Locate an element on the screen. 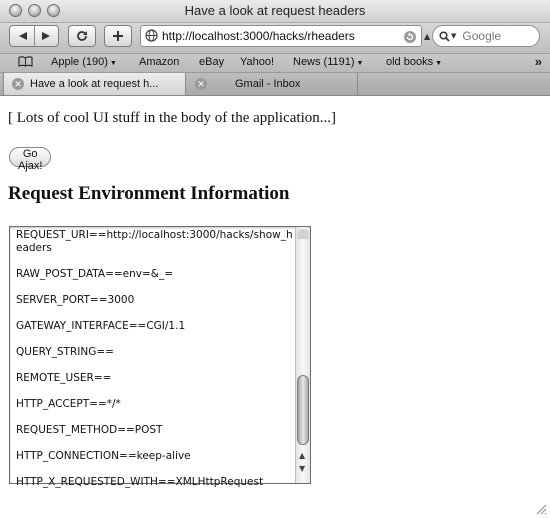 The width and height of the screenshot is (550, 519). tab-gmail: ✕ Gmail - Inbox is located at coordinates (272, 84).